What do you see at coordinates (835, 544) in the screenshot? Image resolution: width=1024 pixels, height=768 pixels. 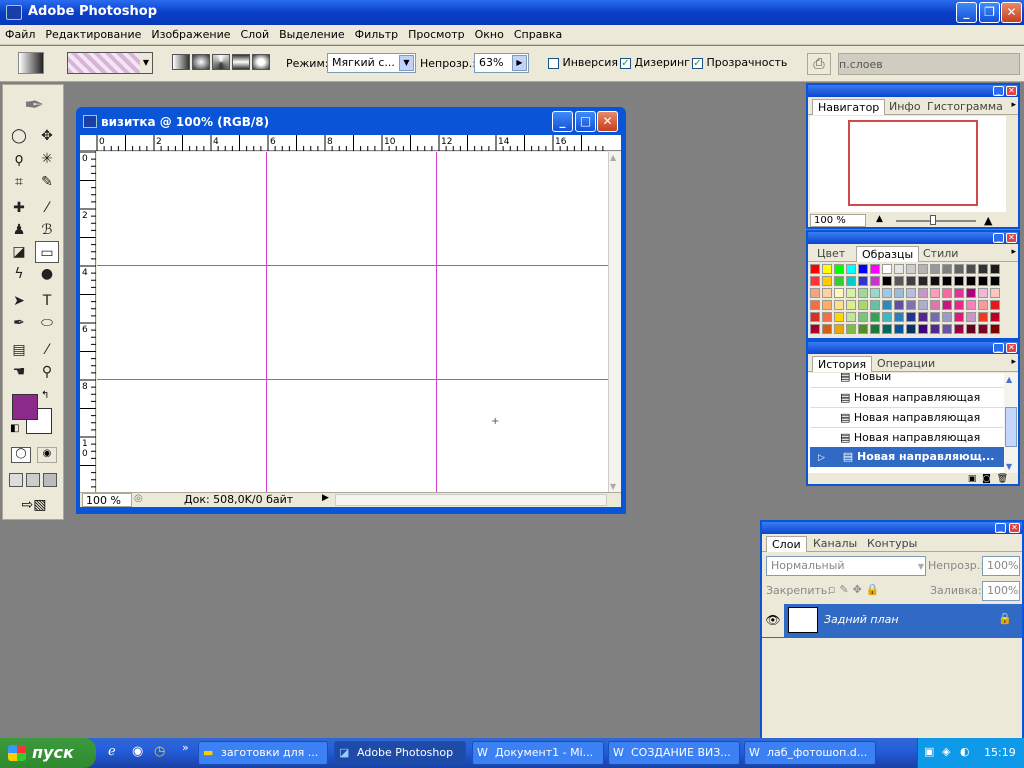 I see `tab-channels: Каналы` at bounding box center [835, 544].